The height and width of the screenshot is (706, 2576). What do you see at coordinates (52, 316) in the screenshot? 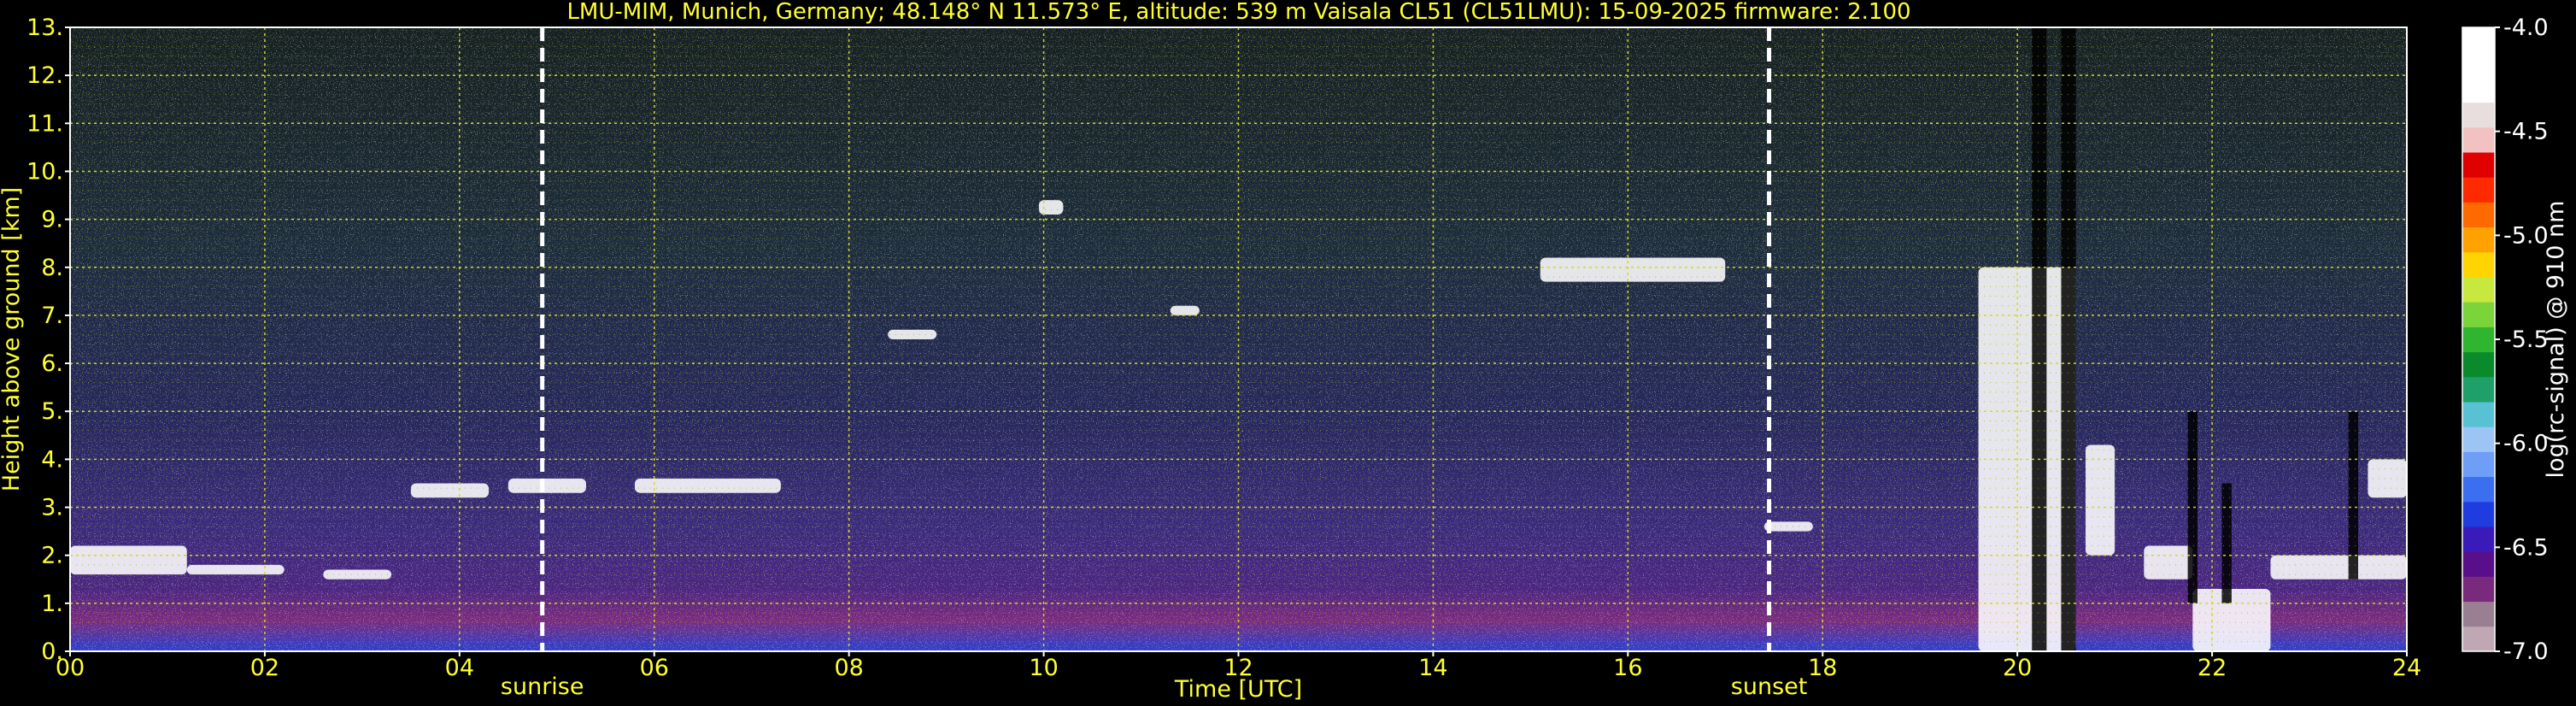
I see `y-tick-label: 7.` at bounding box center [52, 316].